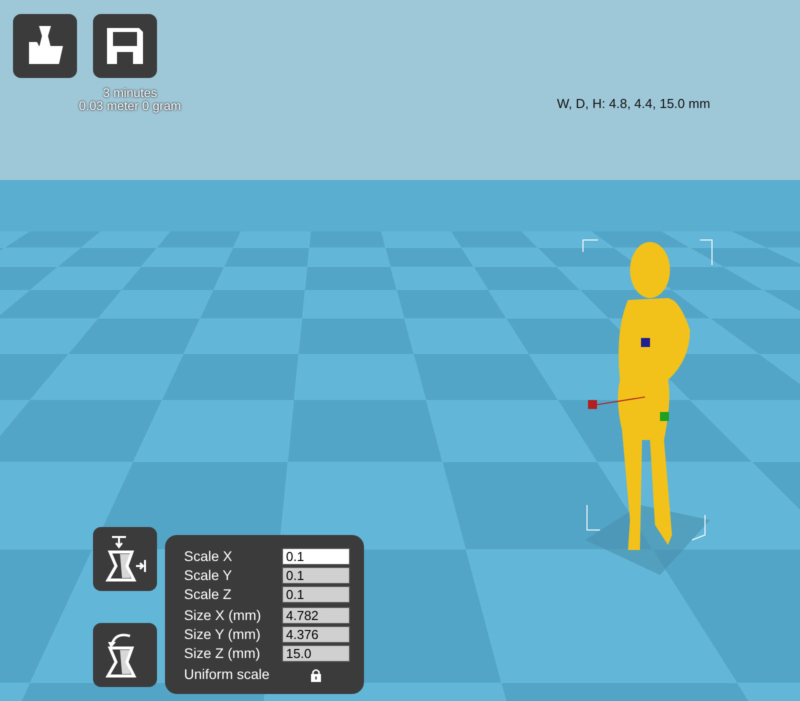 This screenshot has width=800, height=701. I want to click on input-field: 4.376, so click(316, 634).